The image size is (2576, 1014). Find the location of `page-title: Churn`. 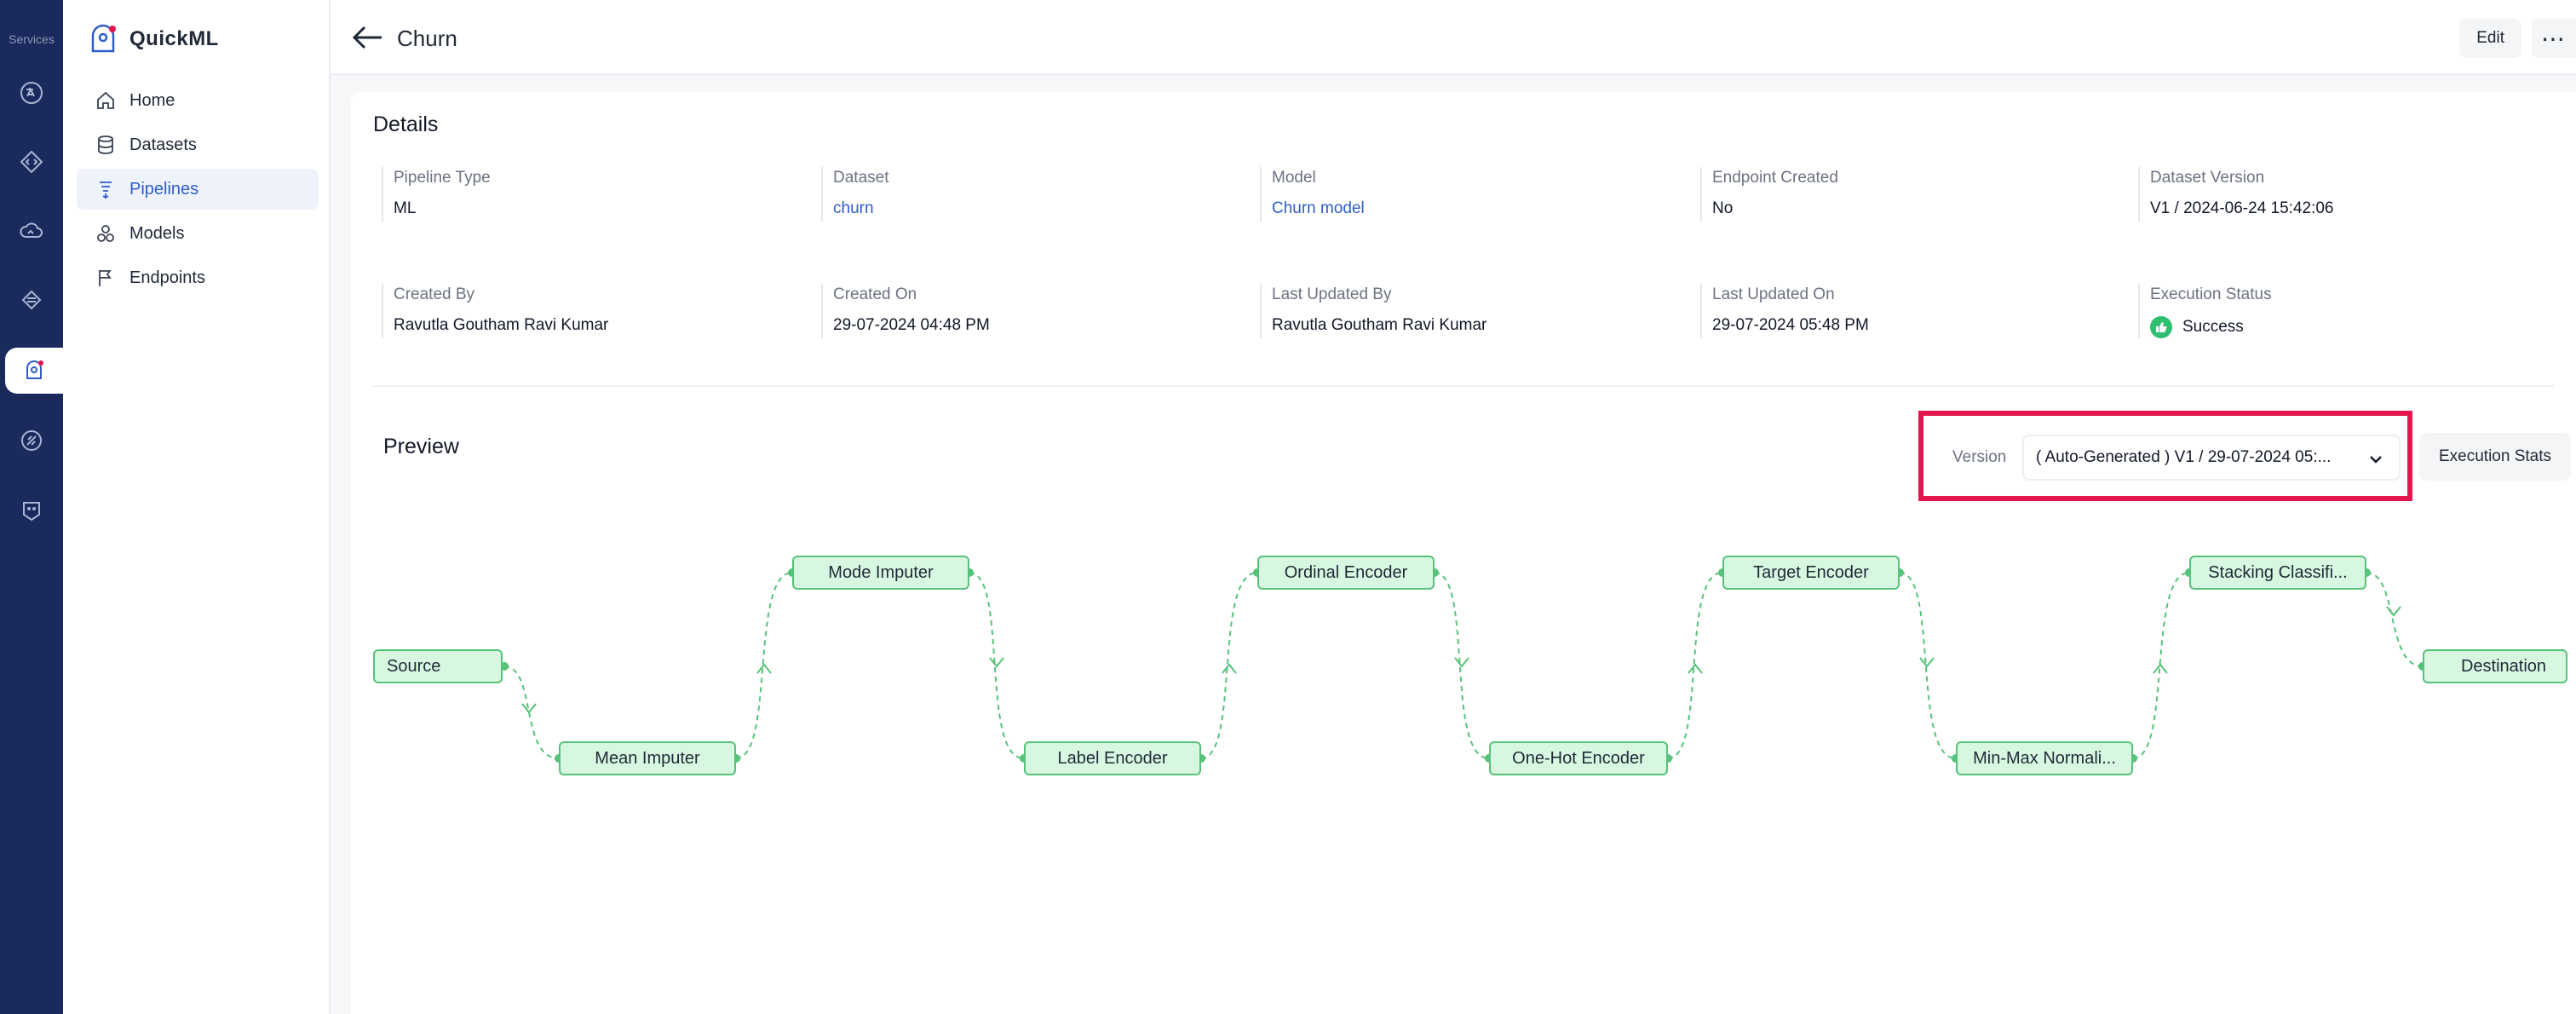

page-title: Churn is located at coordinates (427, 38).